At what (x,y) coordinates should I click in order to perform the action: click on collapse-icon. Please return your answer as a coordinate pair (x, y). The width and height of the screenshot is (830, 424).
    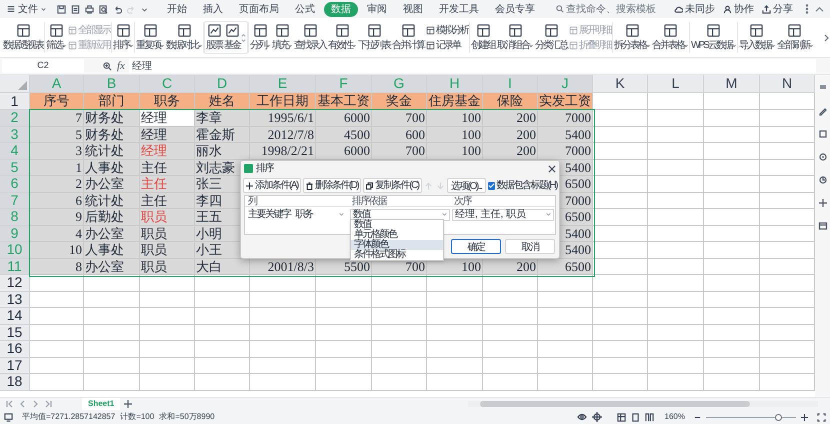
    Looking at the image, I should click on (819, 9).